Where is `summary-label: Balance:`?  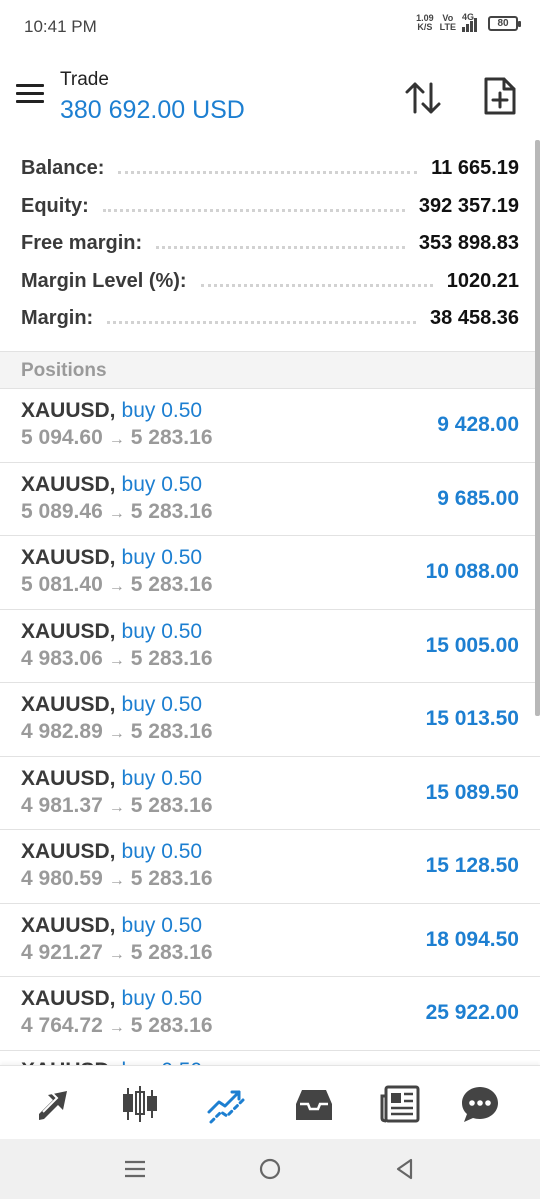
summary-label: Balance: is located at coordinates (63, 168).